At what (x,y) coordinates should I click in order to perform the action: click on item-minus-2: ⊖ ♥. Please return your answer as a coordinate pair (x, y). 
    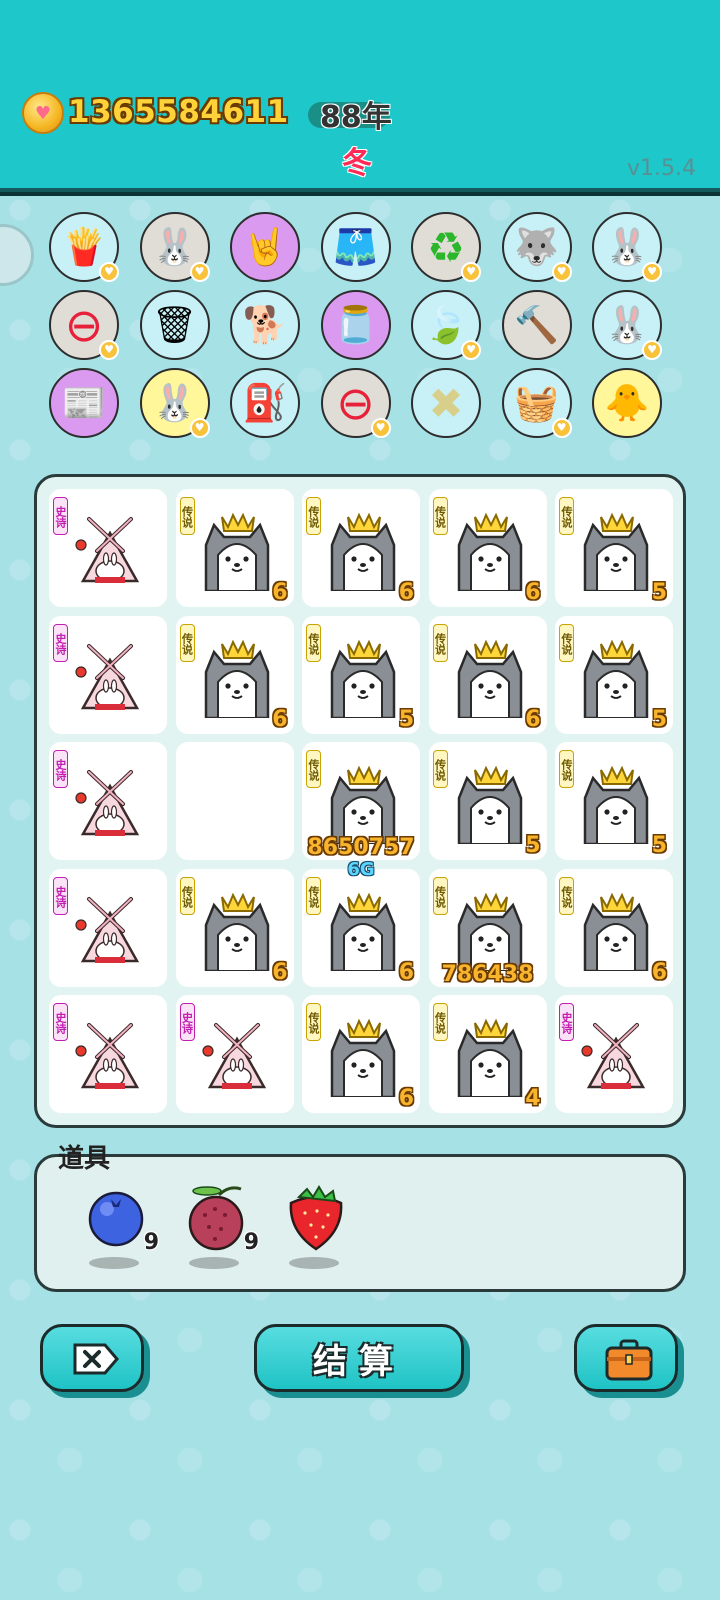
    Looking at the image, I should click on (355, 403).